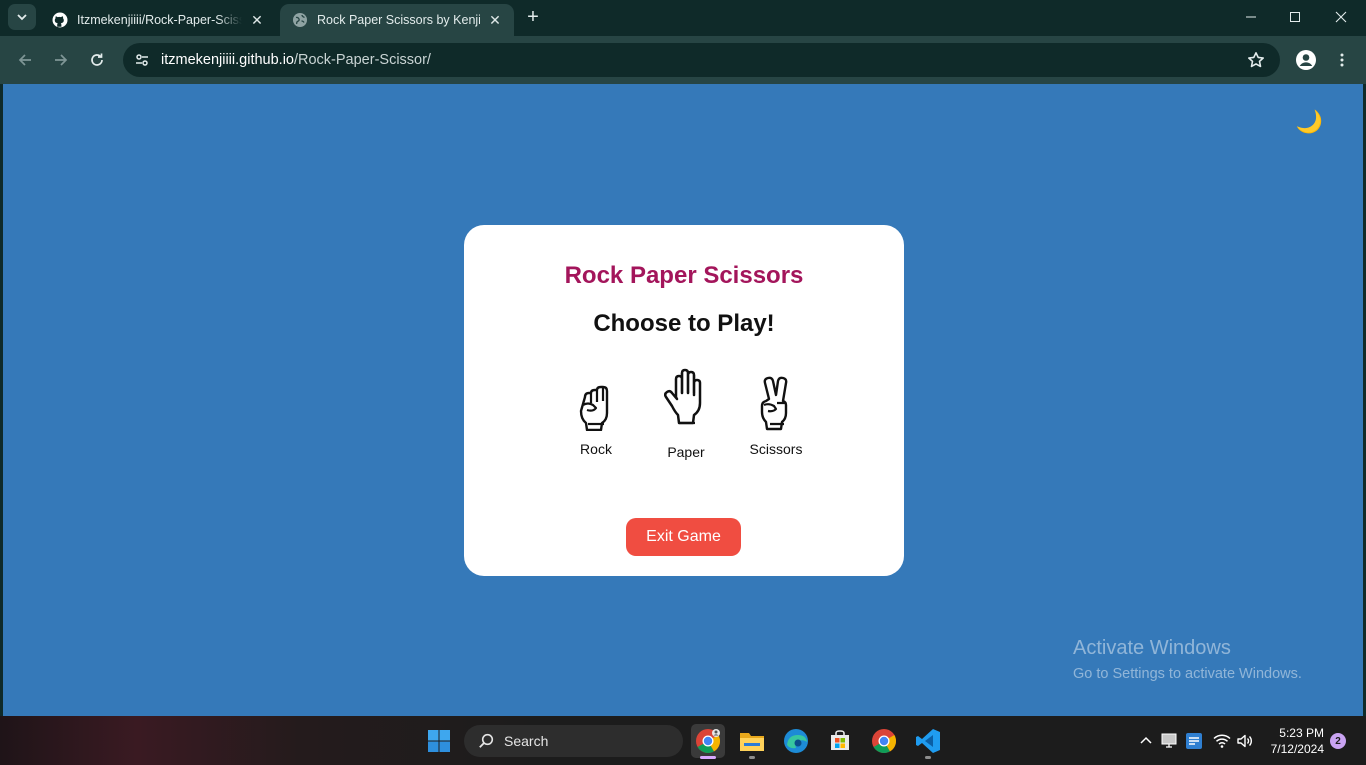 This screenshot has height=765, width=1366. Describe the element at coordinates (1301, 733) in the screenshot. I see `clock-time: 5:23 PM` at that location.